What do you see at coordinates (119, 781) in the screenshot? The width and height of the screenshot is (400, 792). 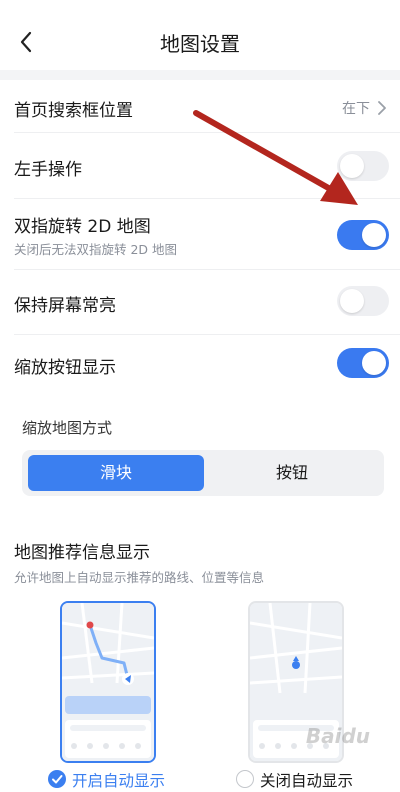 I see `radio-label: 开启自动显示` at bounding box center [119, 781].